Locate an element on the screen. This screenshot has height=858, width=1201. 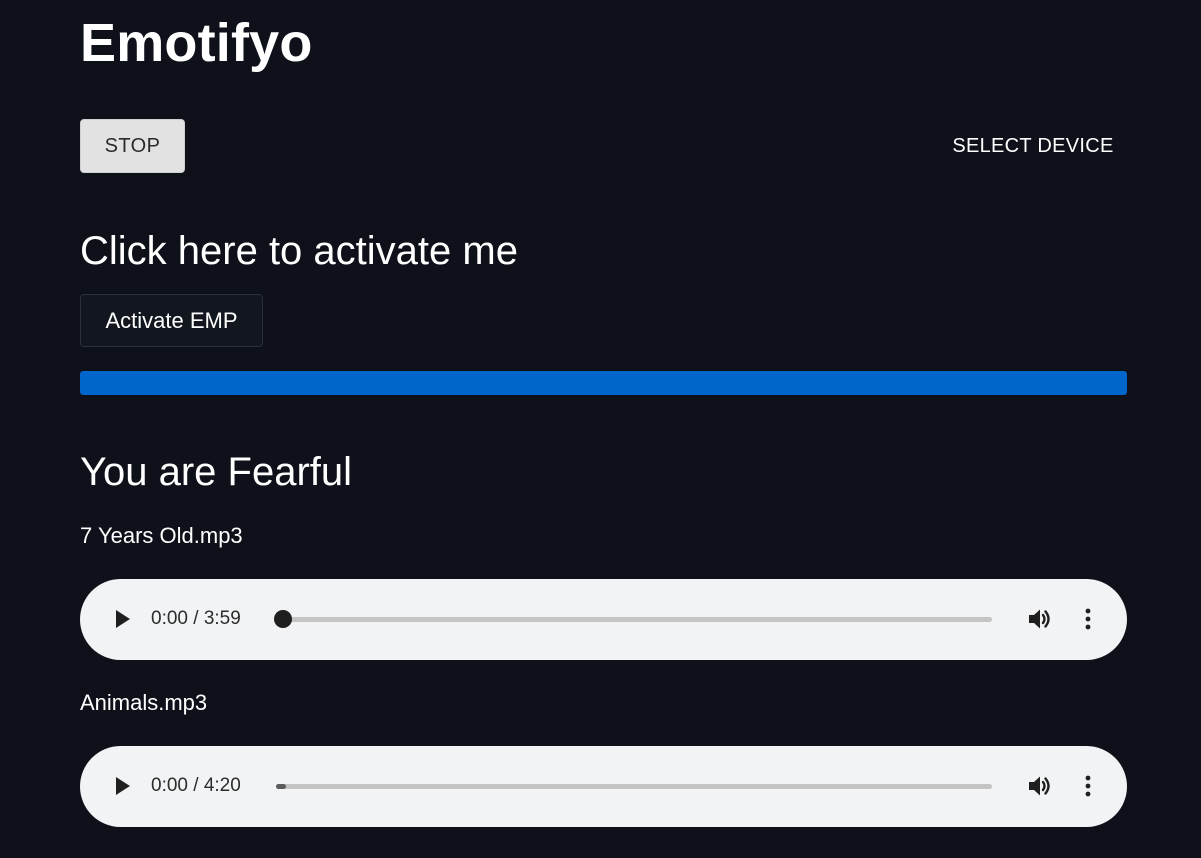
audio-player: 0:00 / 4:20 is located at coordinates (603, 786).